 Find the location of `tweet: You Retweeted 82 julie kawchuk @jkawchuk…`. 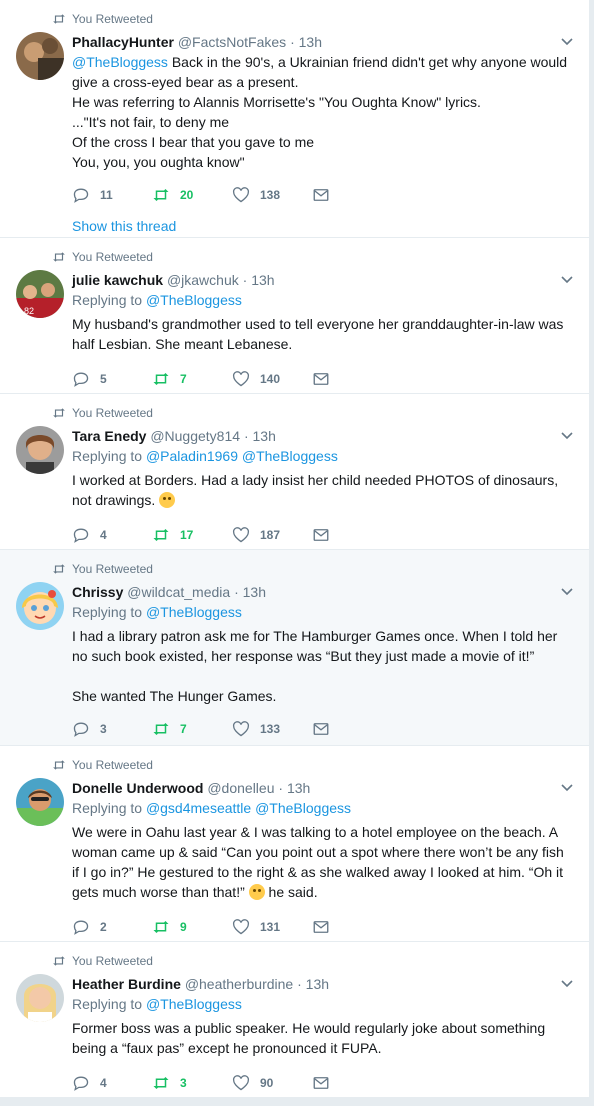

tweet: You Retweeted 82 julie kawchuk @jkawchuk… is located at coordinates (294, 316).